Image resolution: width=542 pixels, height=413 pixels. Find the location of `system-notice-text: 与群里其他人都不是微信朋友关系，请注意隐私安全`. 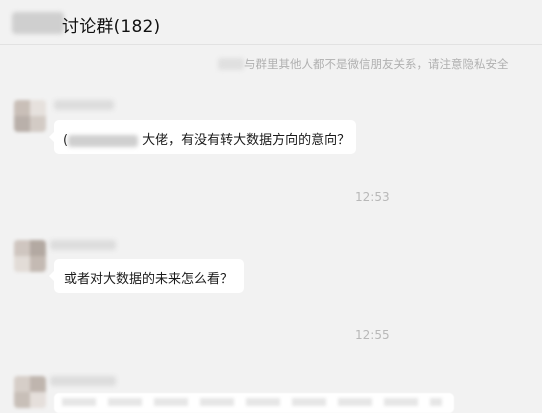

system-notice-text: 与群里其他人都不是微信朋友关系，请注意隐私安全 is located at coordinates (376, 64).